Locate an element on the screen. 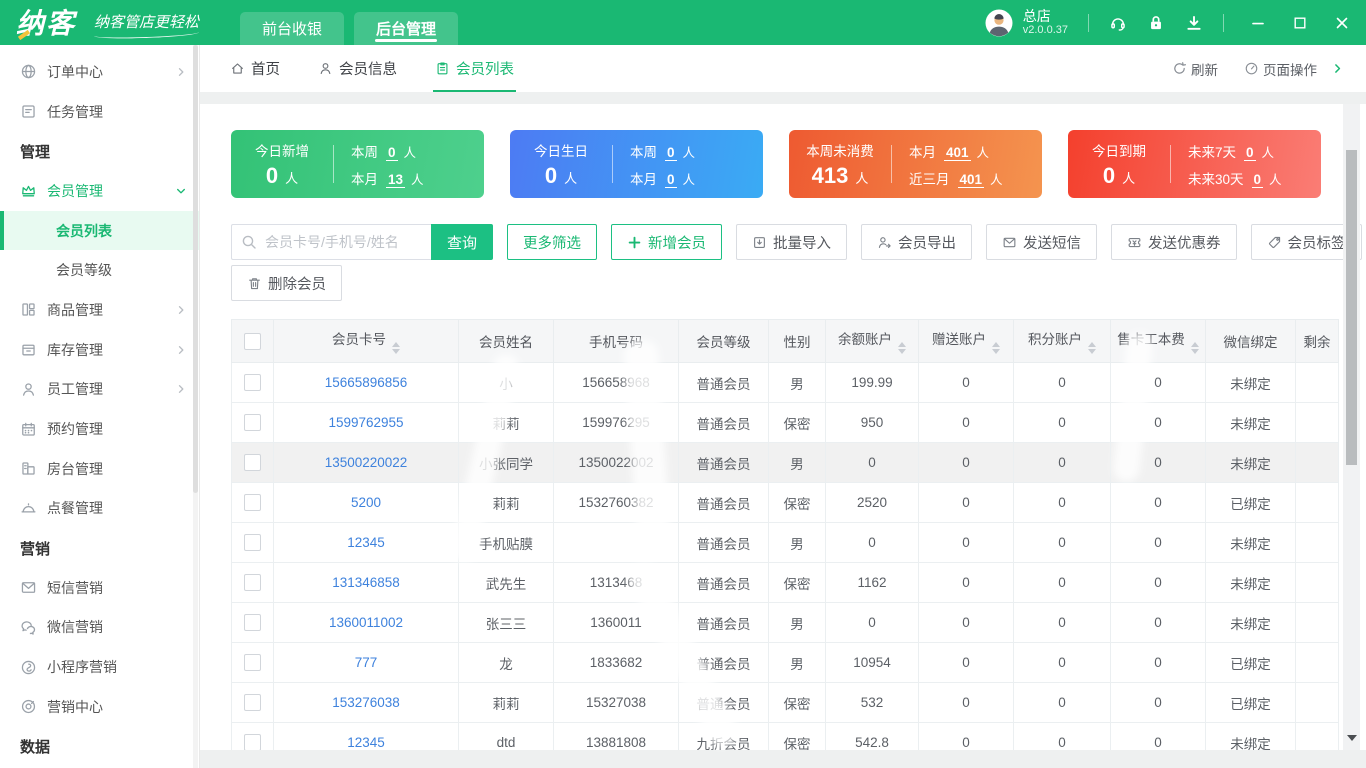  close-button is located at coordinates (1342, 23).